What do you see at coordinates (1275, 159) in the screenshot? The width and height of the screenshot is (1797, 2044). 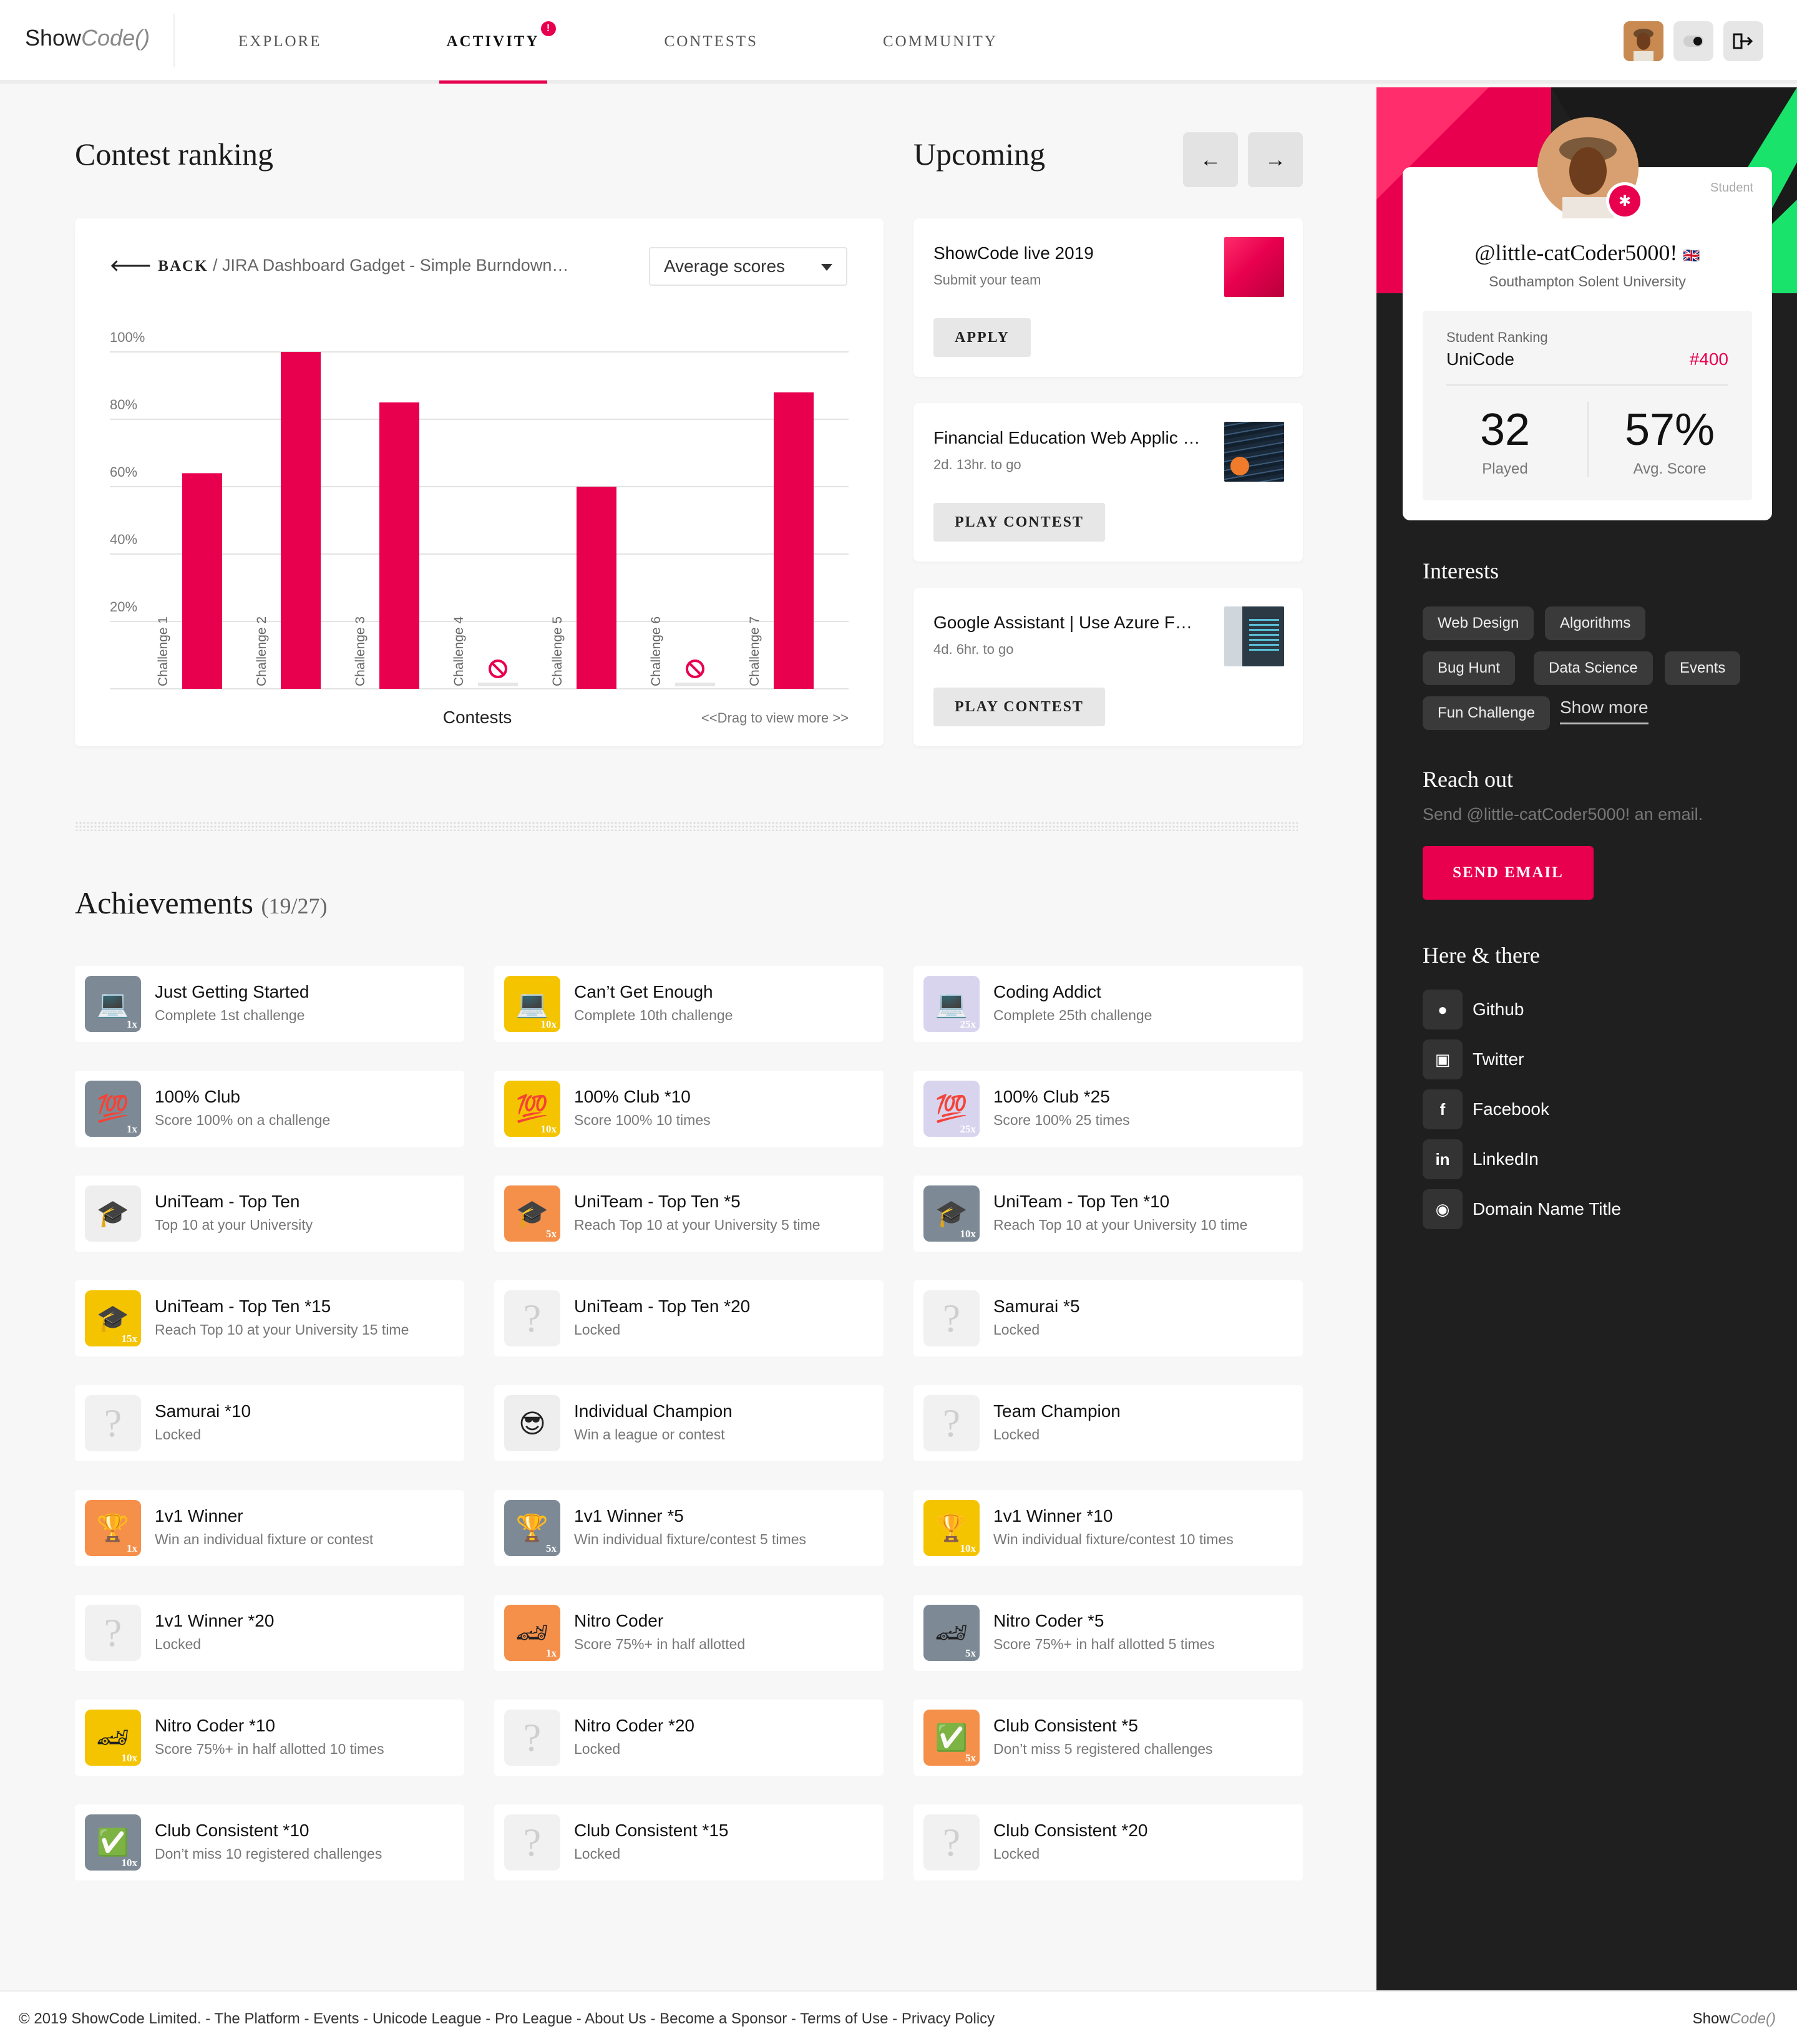 I see `upcoming-next-button: →` at bounding box center [1275, 159].